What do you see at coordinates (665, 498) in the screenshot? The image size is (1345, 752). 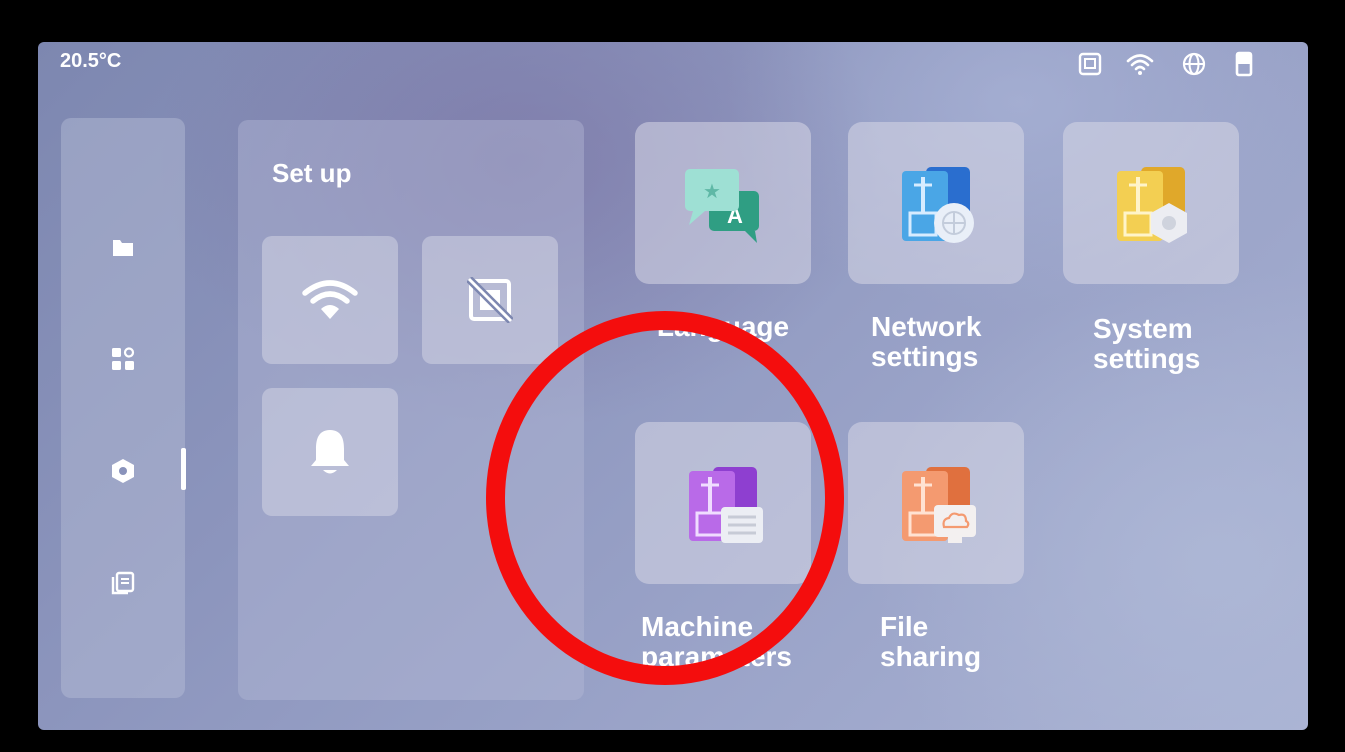 I see `highlight-circle` at bounding box center [665, 498].